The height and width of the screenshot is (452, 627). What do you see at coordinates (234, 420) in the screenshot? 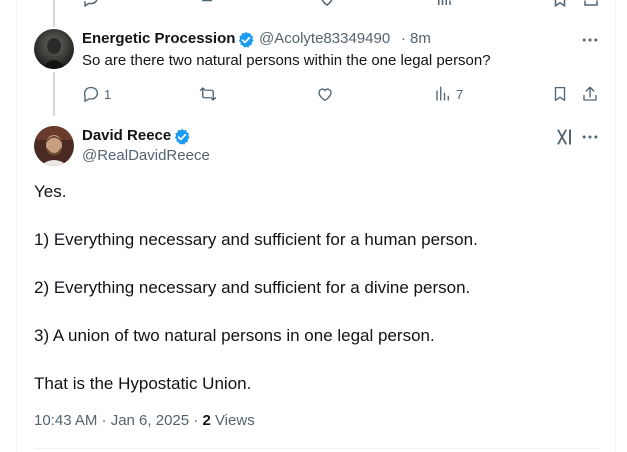
I see `tweet-views-label: Views` at bounding box center [234, 420].